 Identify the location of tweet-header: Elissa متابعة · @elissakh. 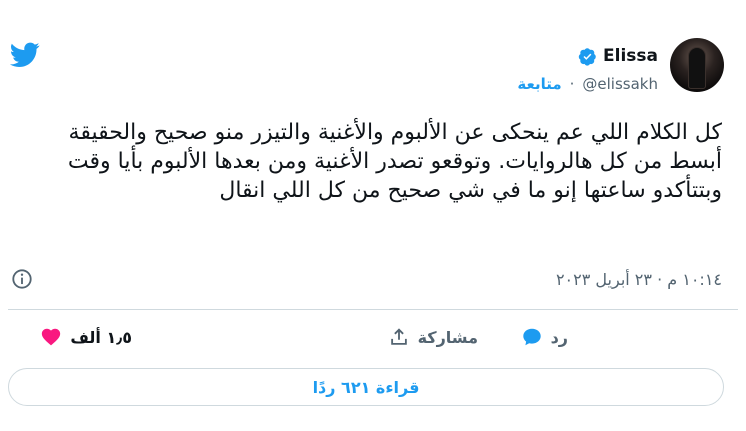
(620, 65).